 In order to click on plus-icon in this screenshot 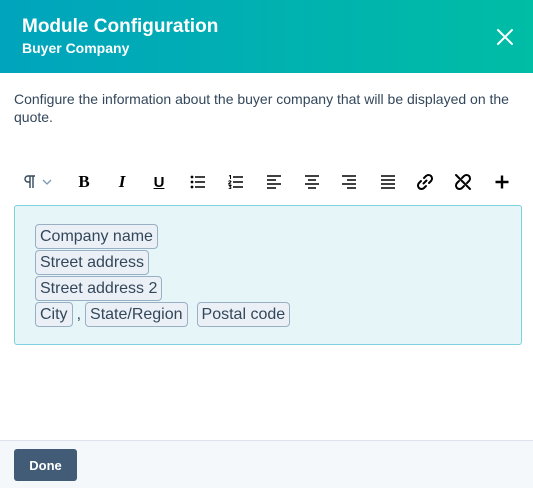, I will do `click(502, 182)`.